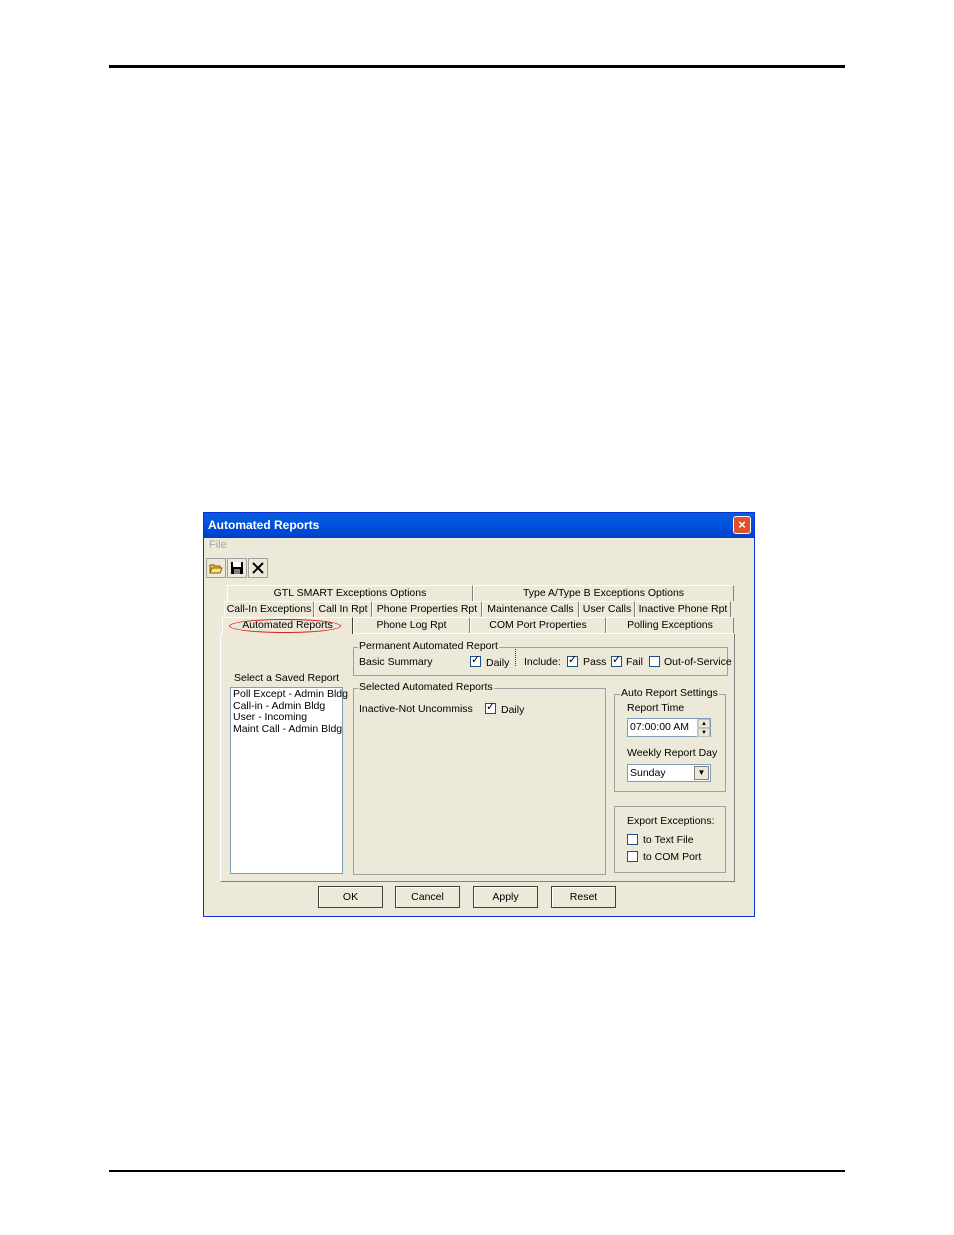 This screenshot has width=954, height=1235. Describe the element at coordinates (505, 897) in the screenshot. I see `apply-button: Apply` at that location.